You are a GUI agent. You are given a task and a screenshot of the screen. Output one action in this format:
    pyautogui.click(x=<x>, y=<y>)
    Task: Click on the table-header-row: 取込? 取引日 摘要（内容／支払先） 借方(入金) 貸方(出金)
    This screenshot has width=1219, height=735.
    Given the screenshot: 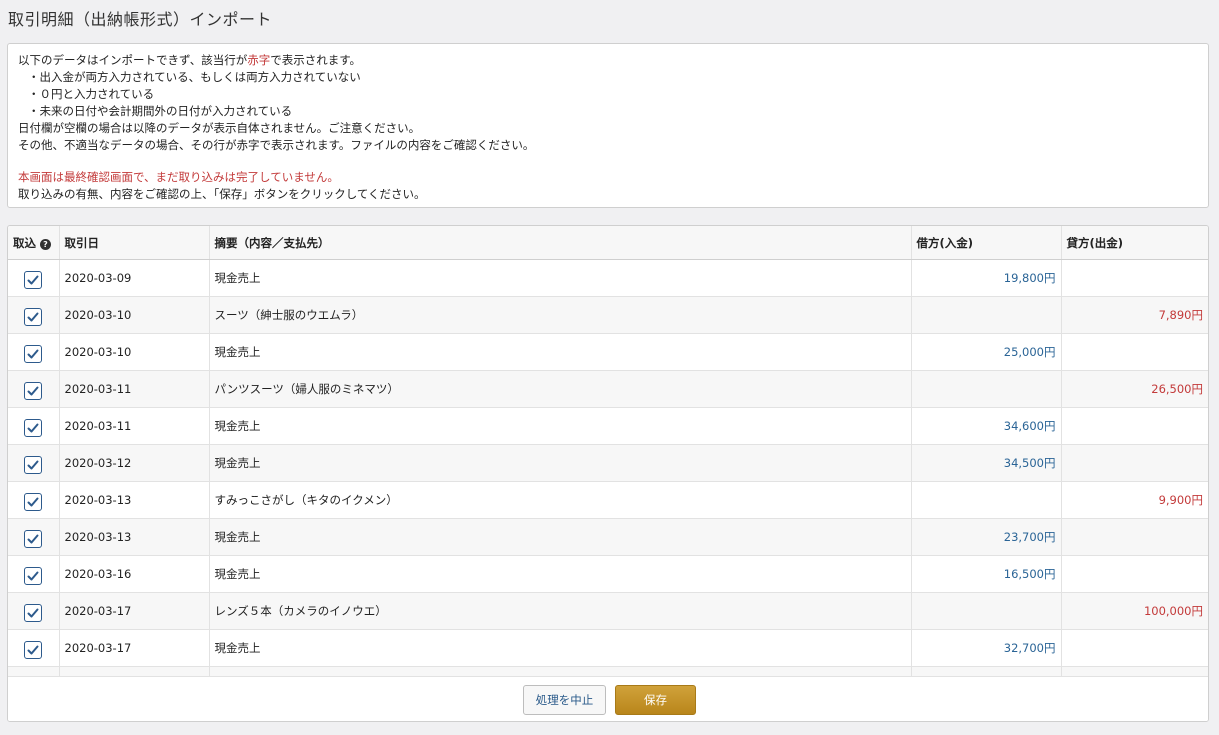 What is the action you would take?
    pyautogui.click(x=608, y=243)
    